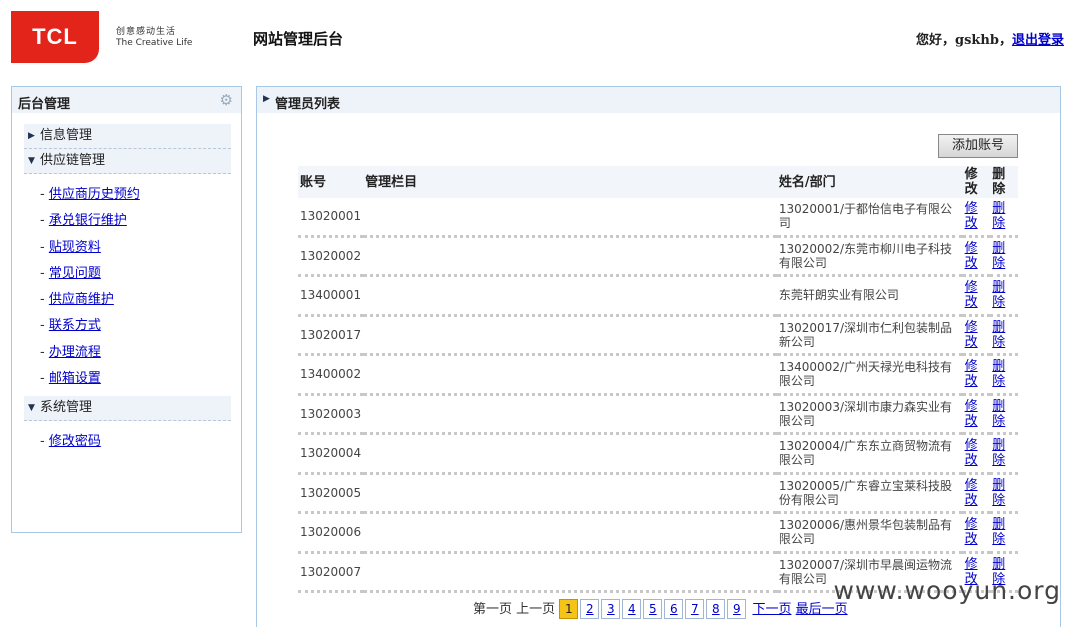  Describe the element at coordinates (1038, 40) in the screenshot. I see `logout-link: 退出登录` at that location.